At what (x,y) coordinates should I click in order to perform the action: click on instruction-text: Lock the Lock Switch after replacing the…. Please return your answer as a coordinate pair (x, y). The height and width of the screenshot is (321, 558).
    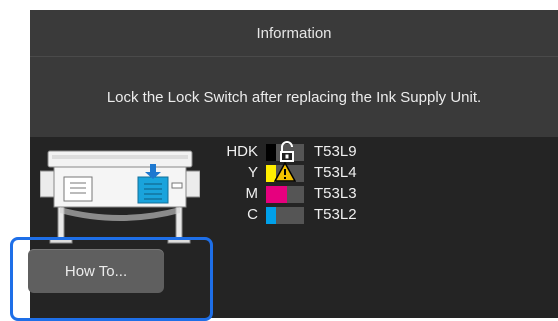
    Looking at the image, I should click on (294, 97).